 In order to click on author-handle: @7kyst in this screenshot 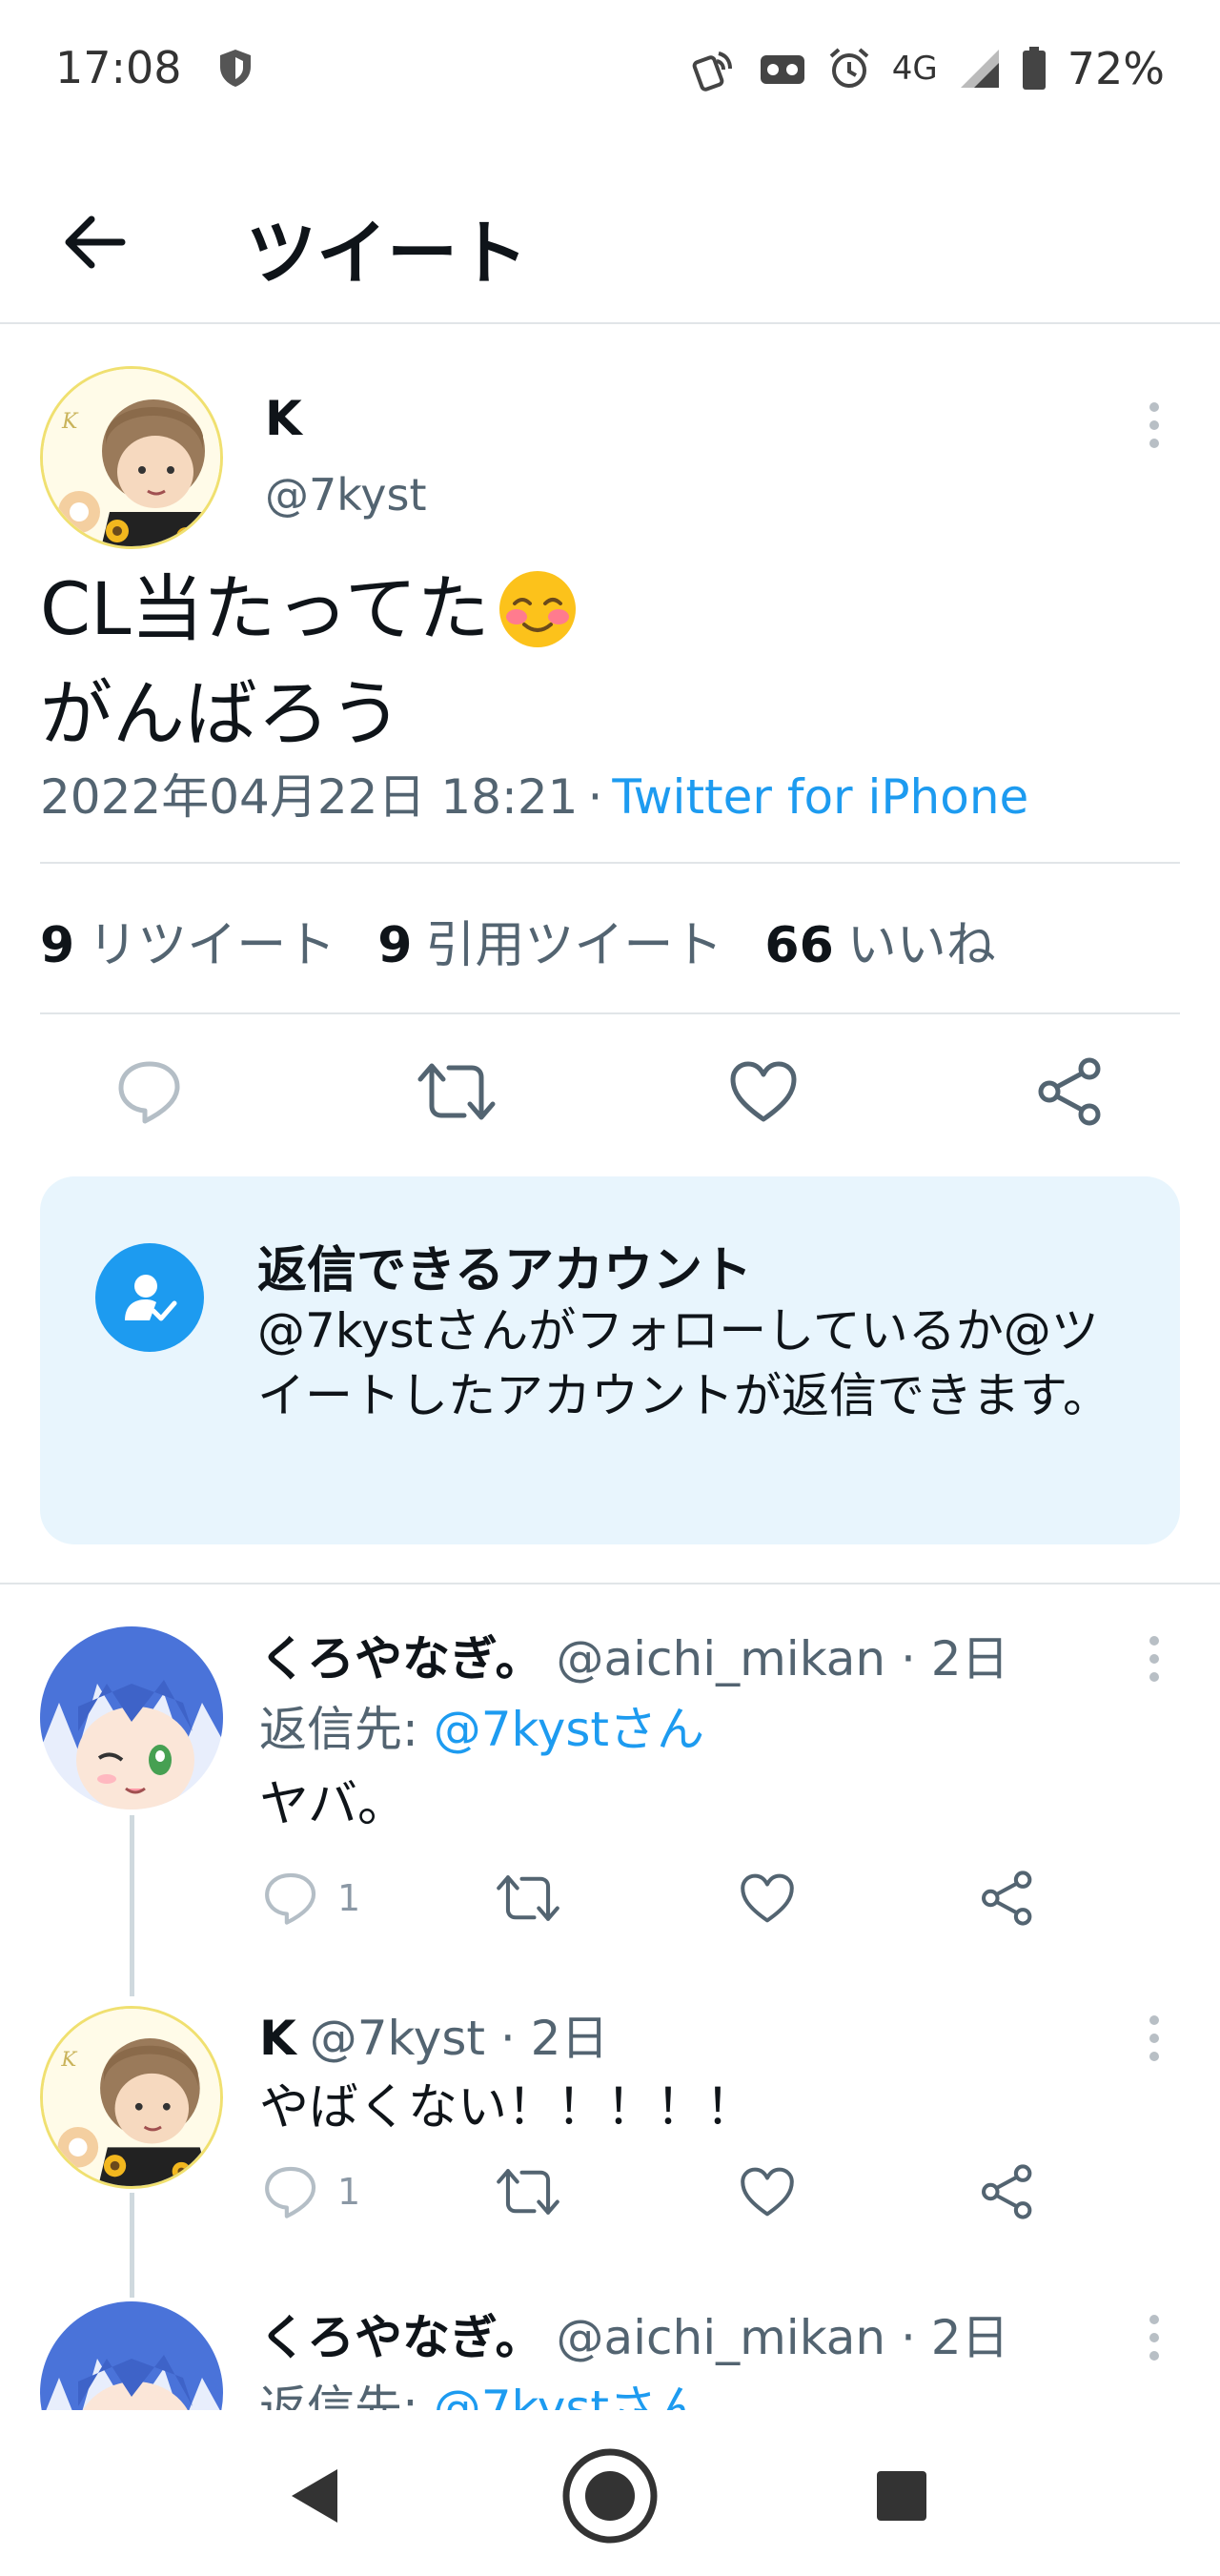, I will do `click(346, 495)`.